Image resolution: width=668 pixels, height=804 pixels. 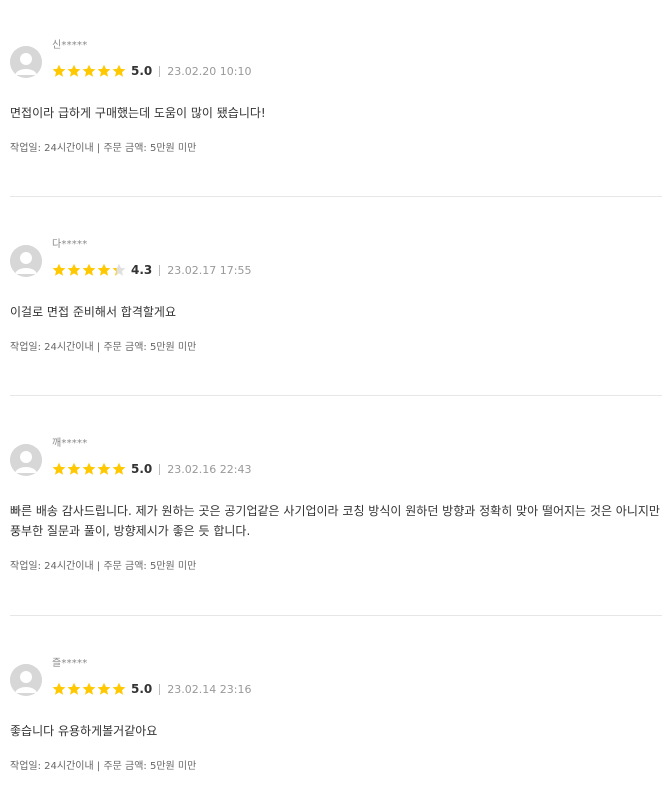 I want to click on review-meta: 5.0 23.02.14 23:16, so click(x=151, y=689).